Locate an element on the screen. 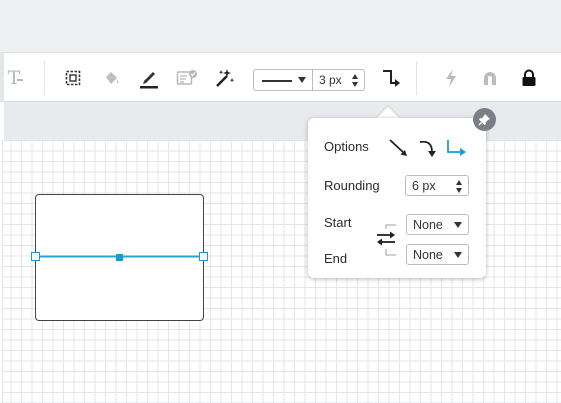  swap-arrows-icon is located at coordinates (391, 241).